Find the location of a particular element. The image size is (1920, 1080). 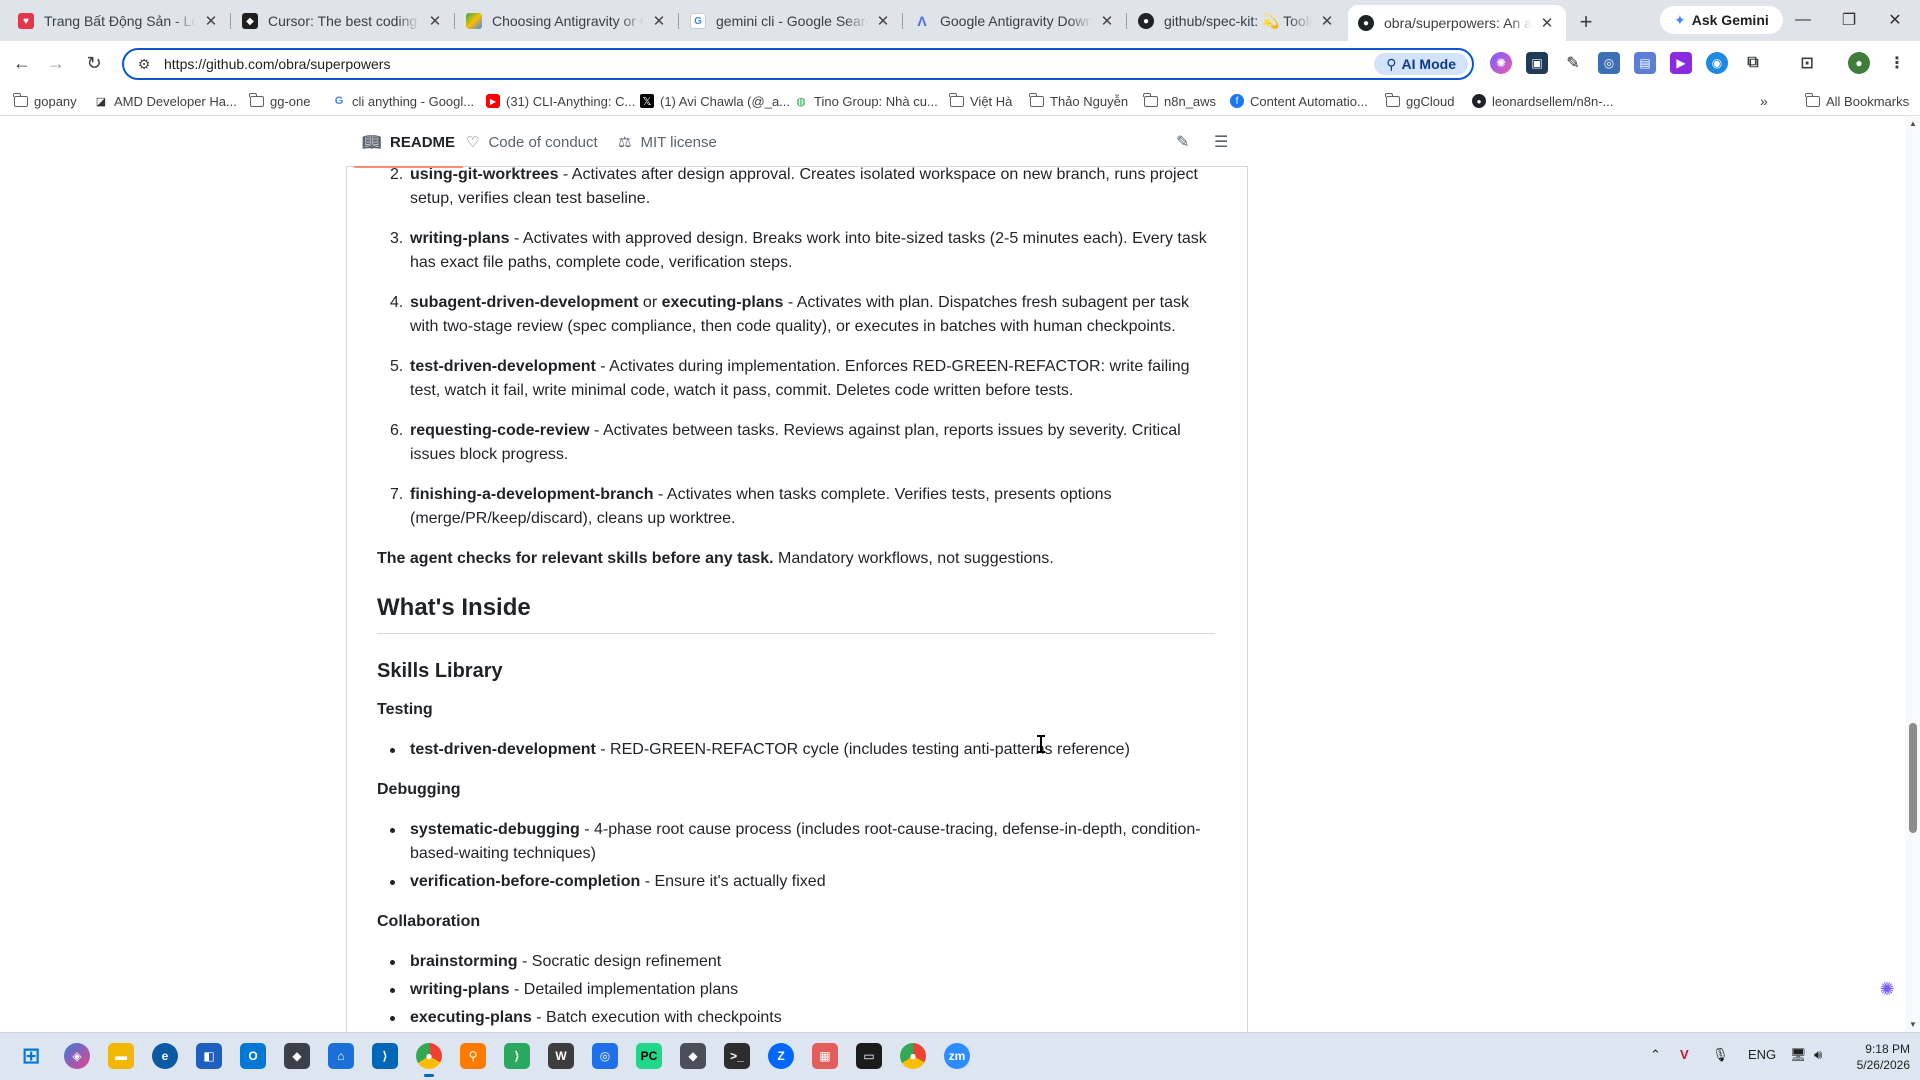

url-input is located at coordinates (714, 64).